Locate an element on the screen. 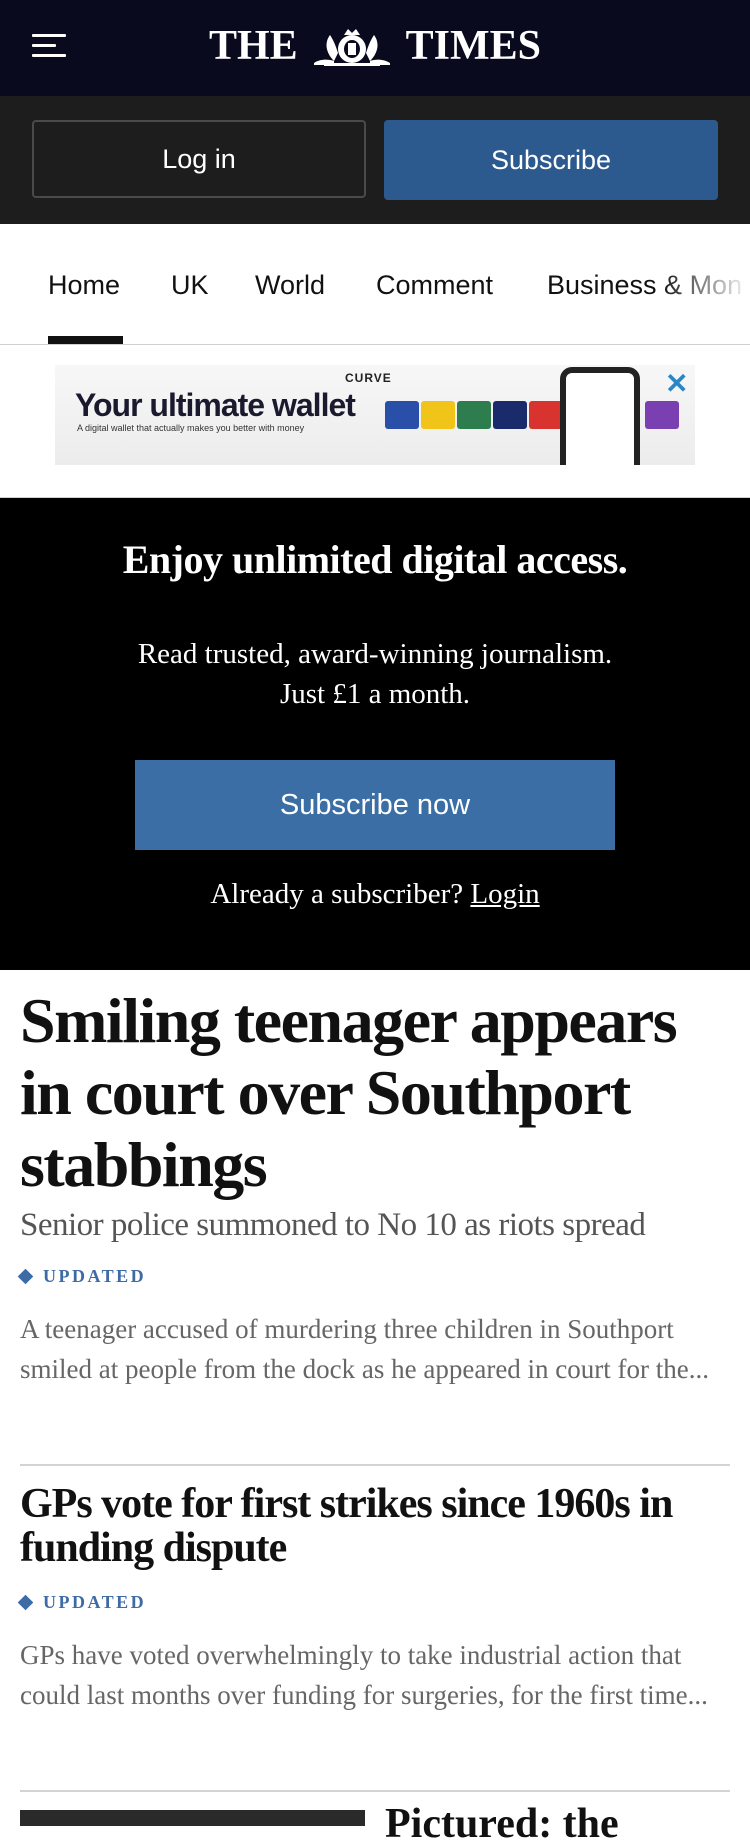 This screenshot has height=1848, width=750. promo-title: Enjoy unlimited digital access. is located at coordinates (375, 559).